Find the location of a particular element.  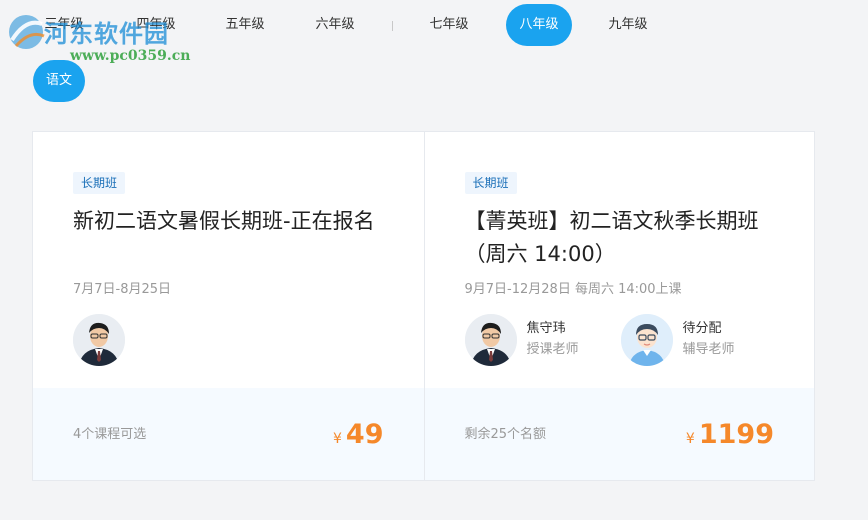

course-date: 7月7日-8月25日 is located at coordinates (122, 289).